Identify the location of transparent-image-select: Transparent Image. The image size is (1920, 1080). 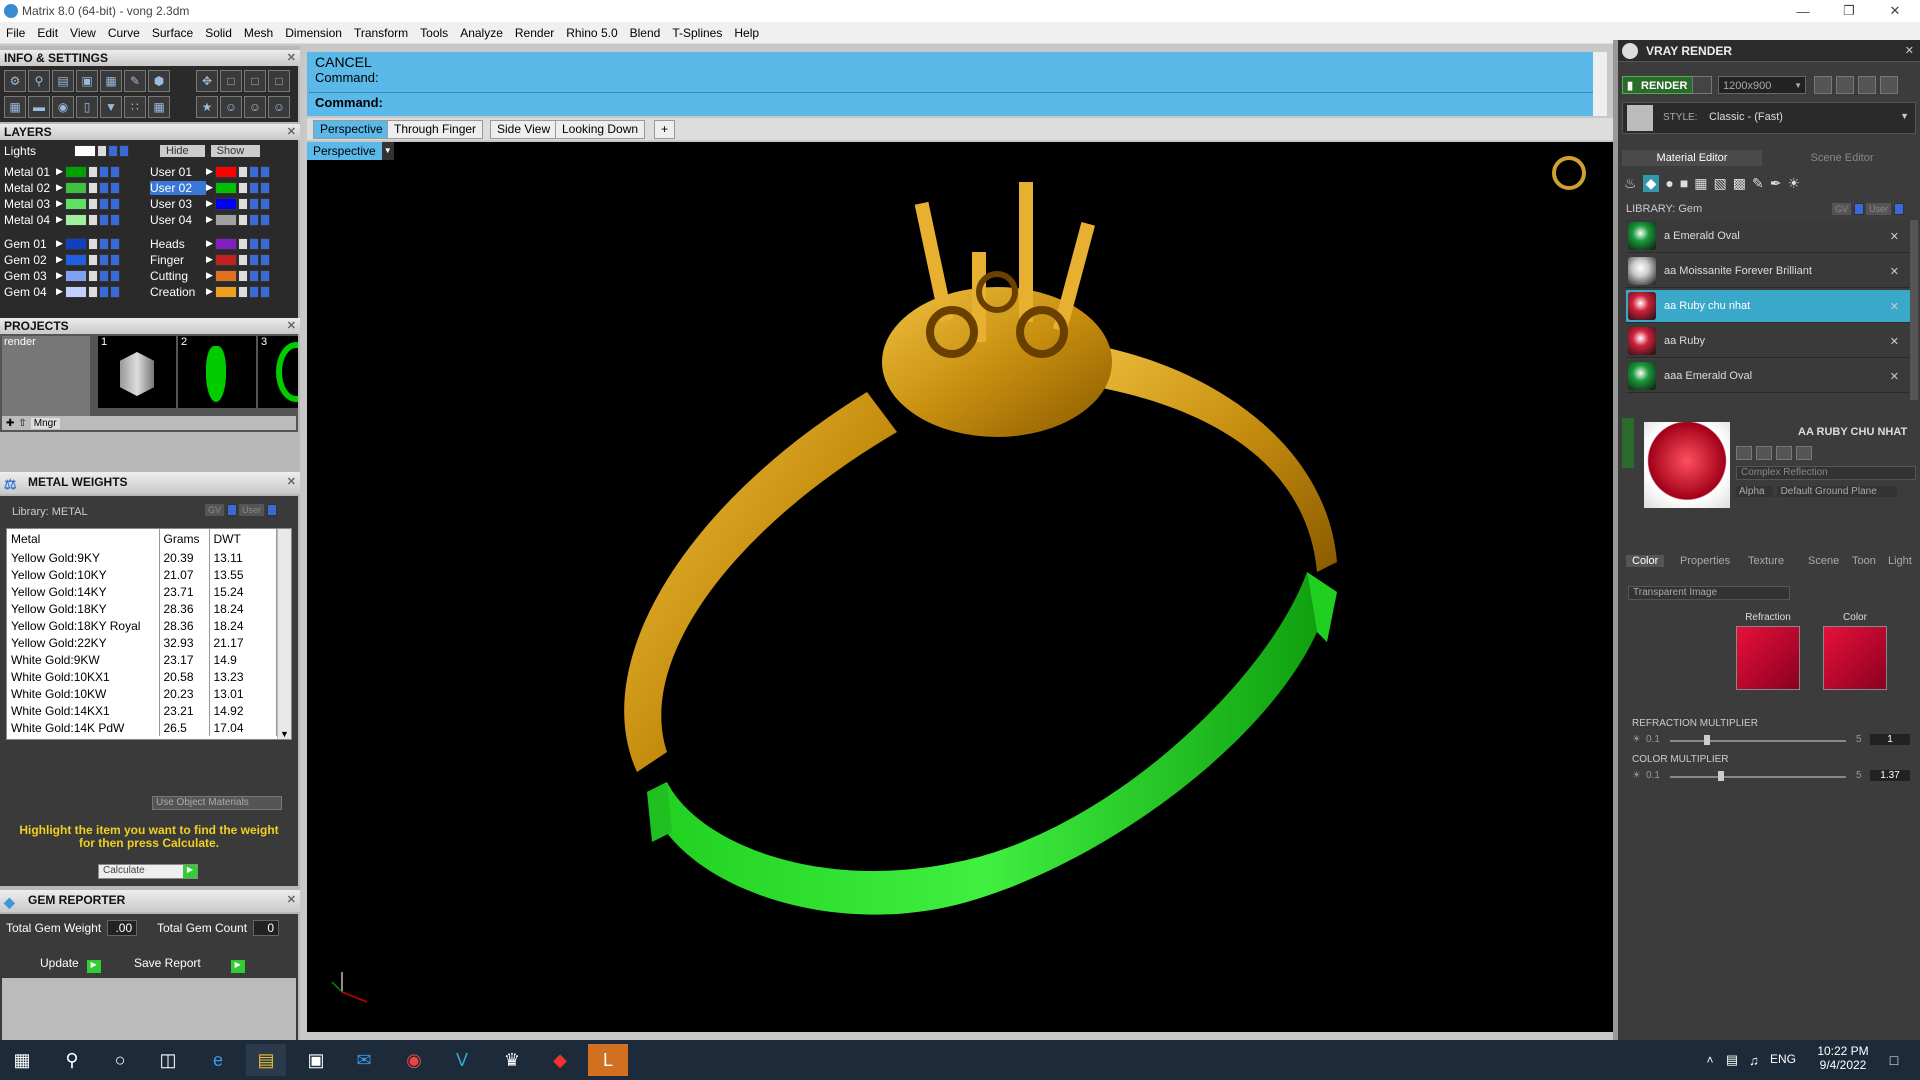
(1709, 593).